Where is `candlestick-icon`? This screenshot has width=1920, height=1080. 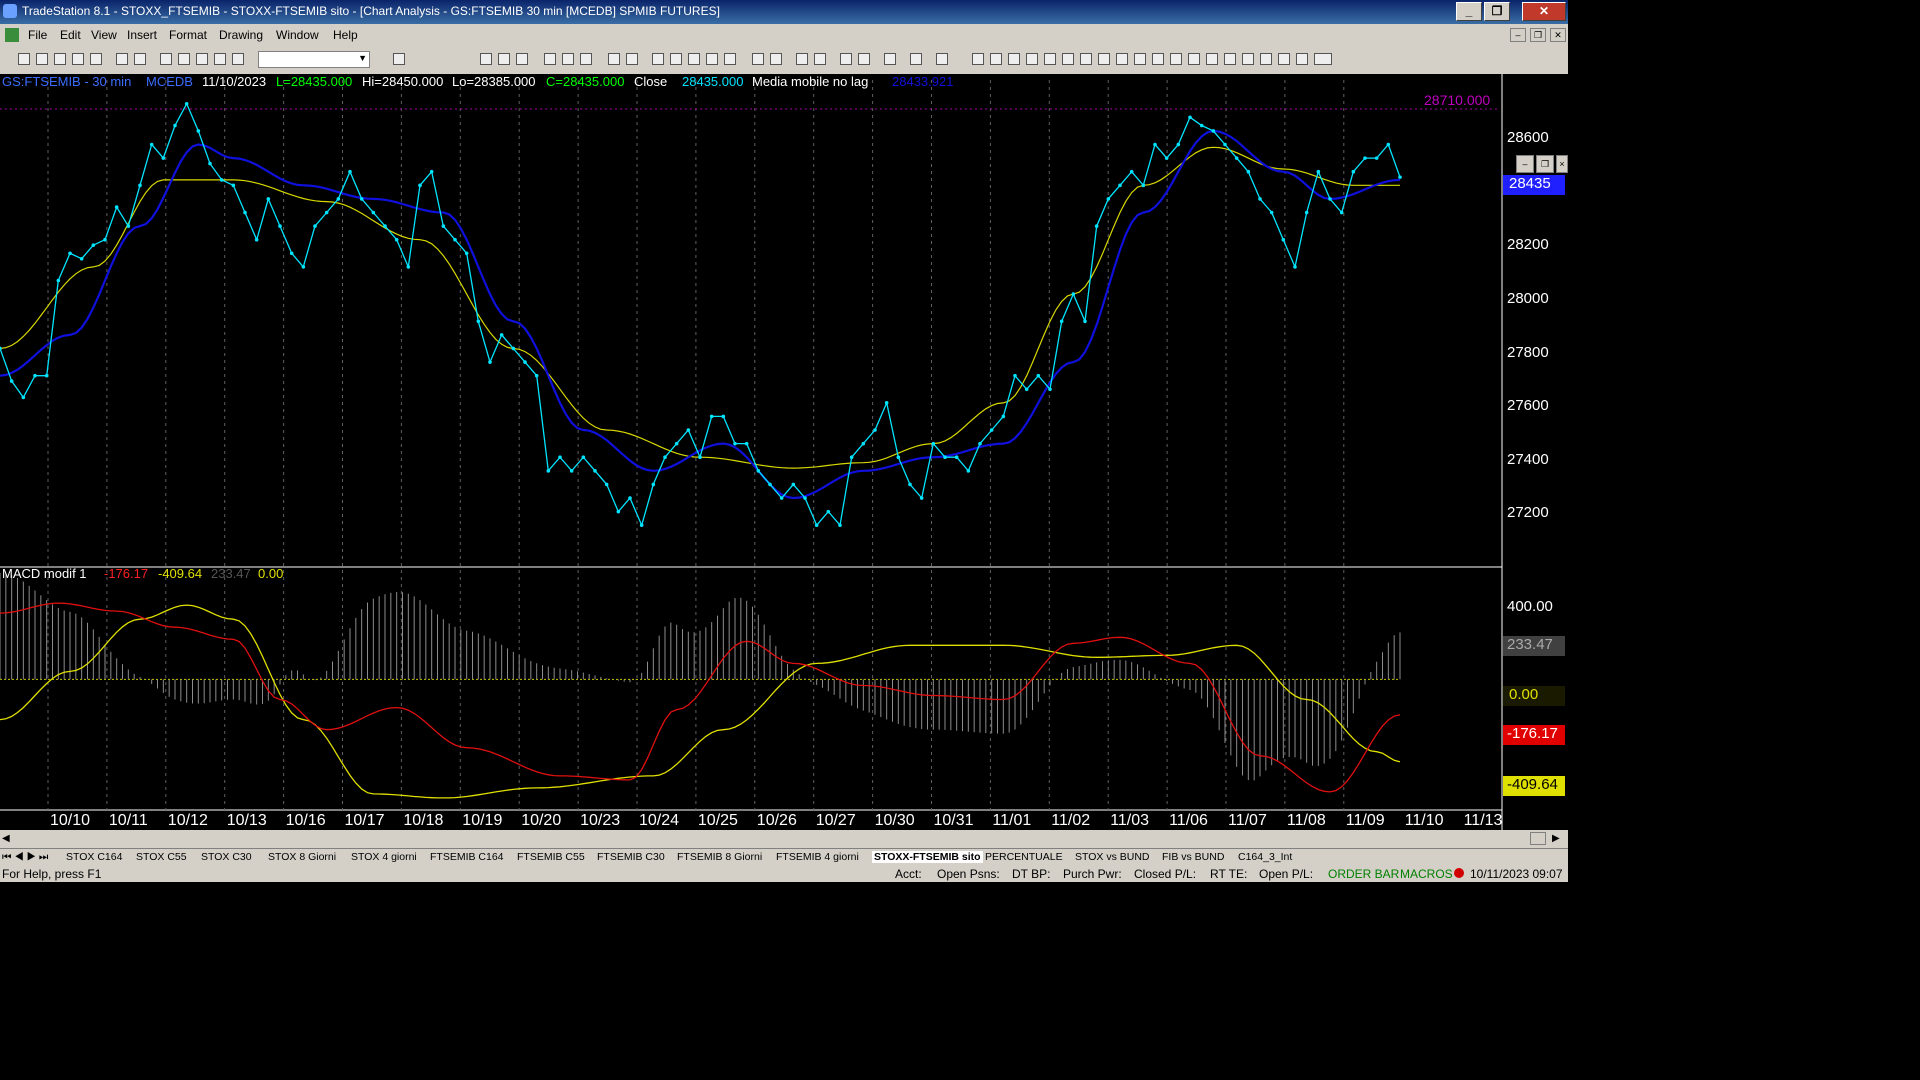
candlestick-icon is located at coordinates (694, 59).